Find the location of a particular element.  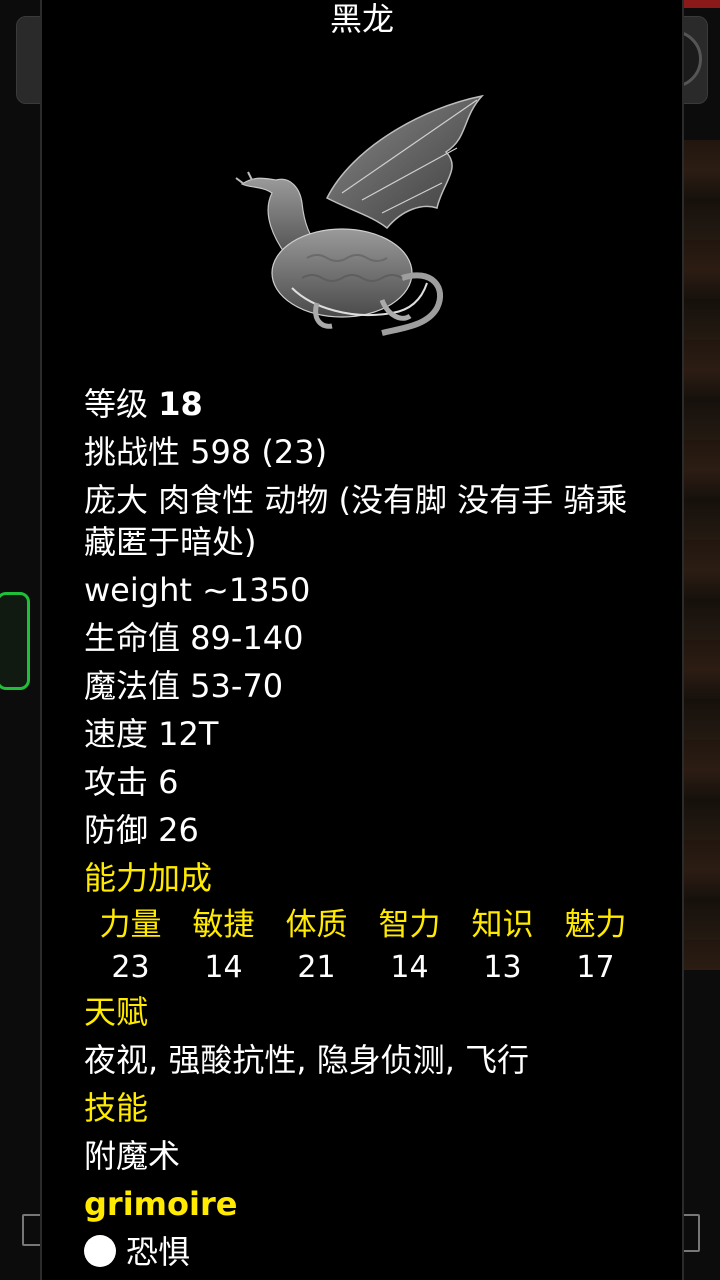

attribute-value: 23 is located at coordinates (130, 967).